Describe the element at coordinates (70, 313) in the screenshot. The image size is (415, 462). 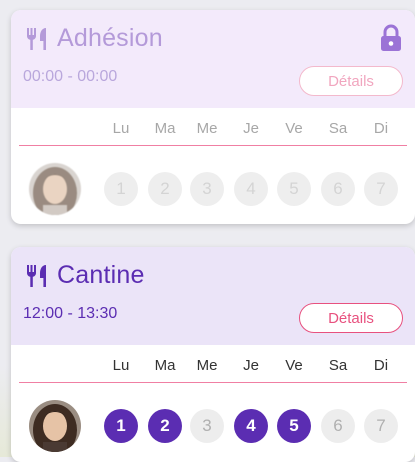
I see `card-time: 12:00 - 13:30` at that location.